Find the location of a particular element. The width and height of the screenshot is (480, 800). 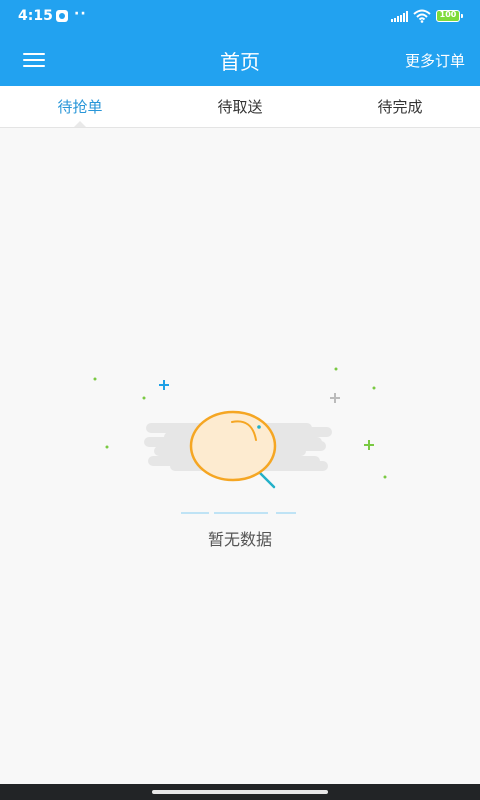

battery-icon: 100 is located at coordinates (449, 16).